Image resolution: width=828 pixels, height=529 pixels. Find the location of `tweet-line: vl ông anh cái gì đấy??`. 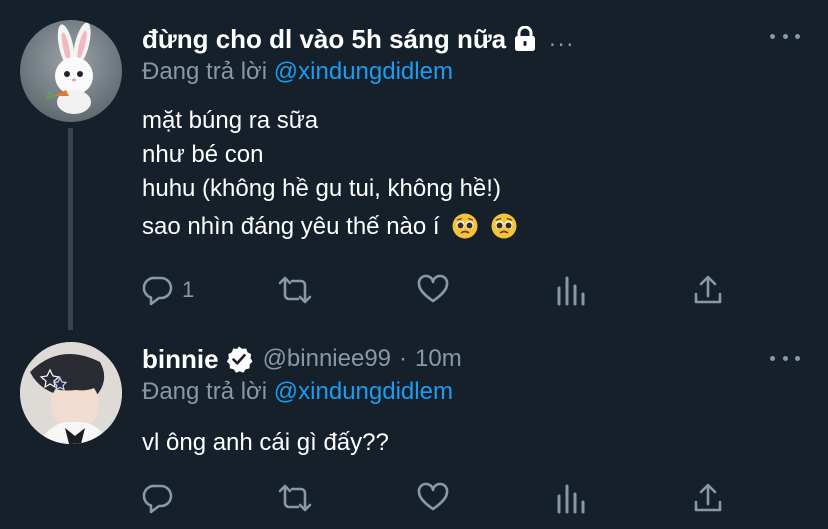

tweet-line: vl ông anh cái gì đấy?? is located at coordinates (265, 442).